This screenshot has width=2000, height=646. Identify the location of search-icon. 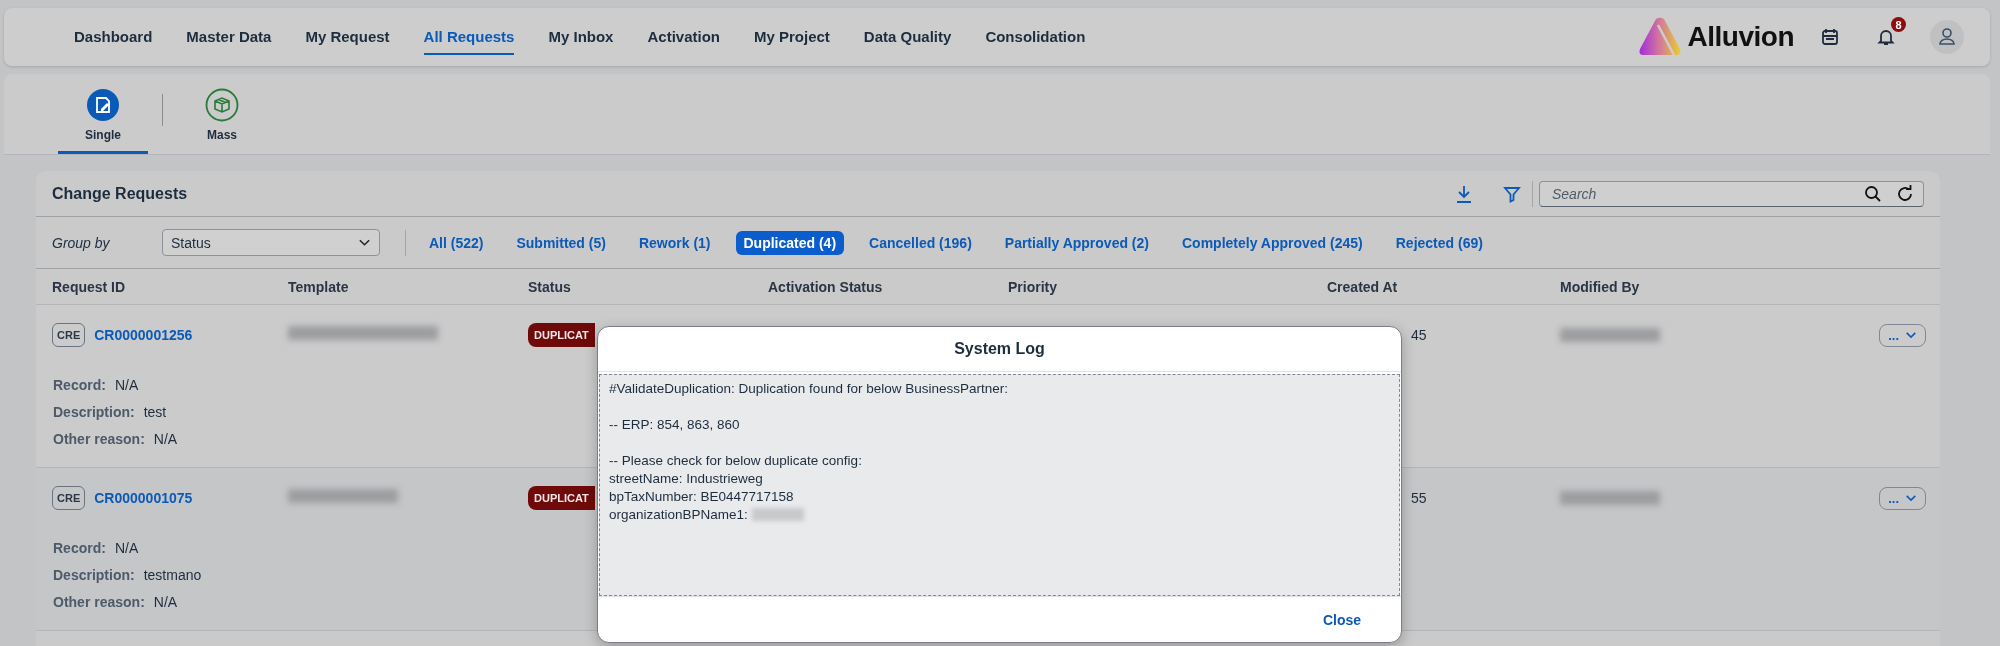
(1873, 193).